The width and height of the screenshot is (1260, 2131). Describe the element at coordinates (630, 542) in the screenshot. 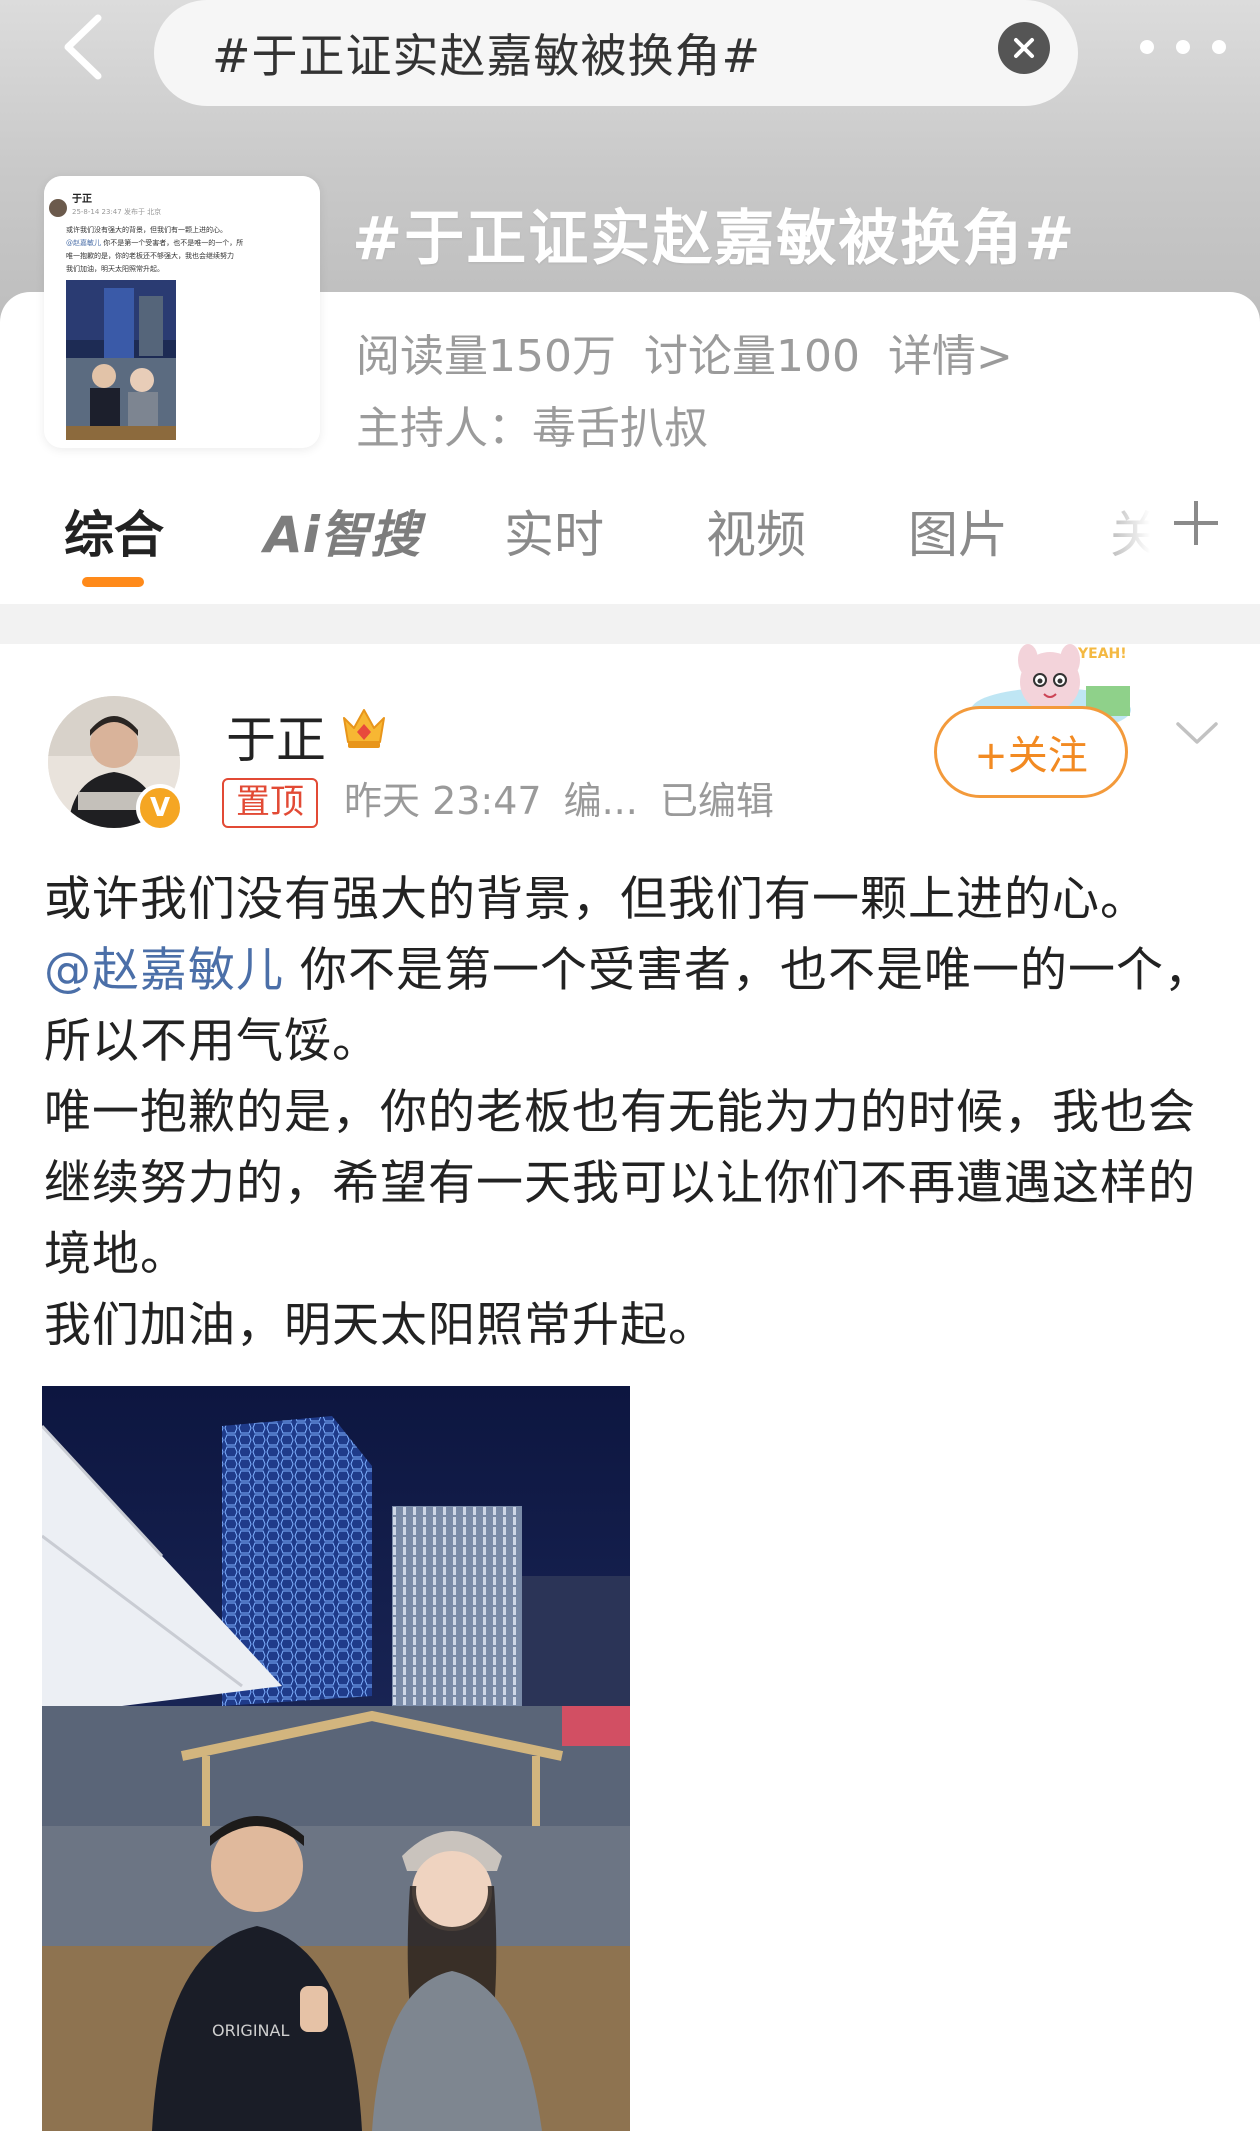

I see `tab-bar: 综合 Ai智搜 实时 视频 图片 关` at that location.